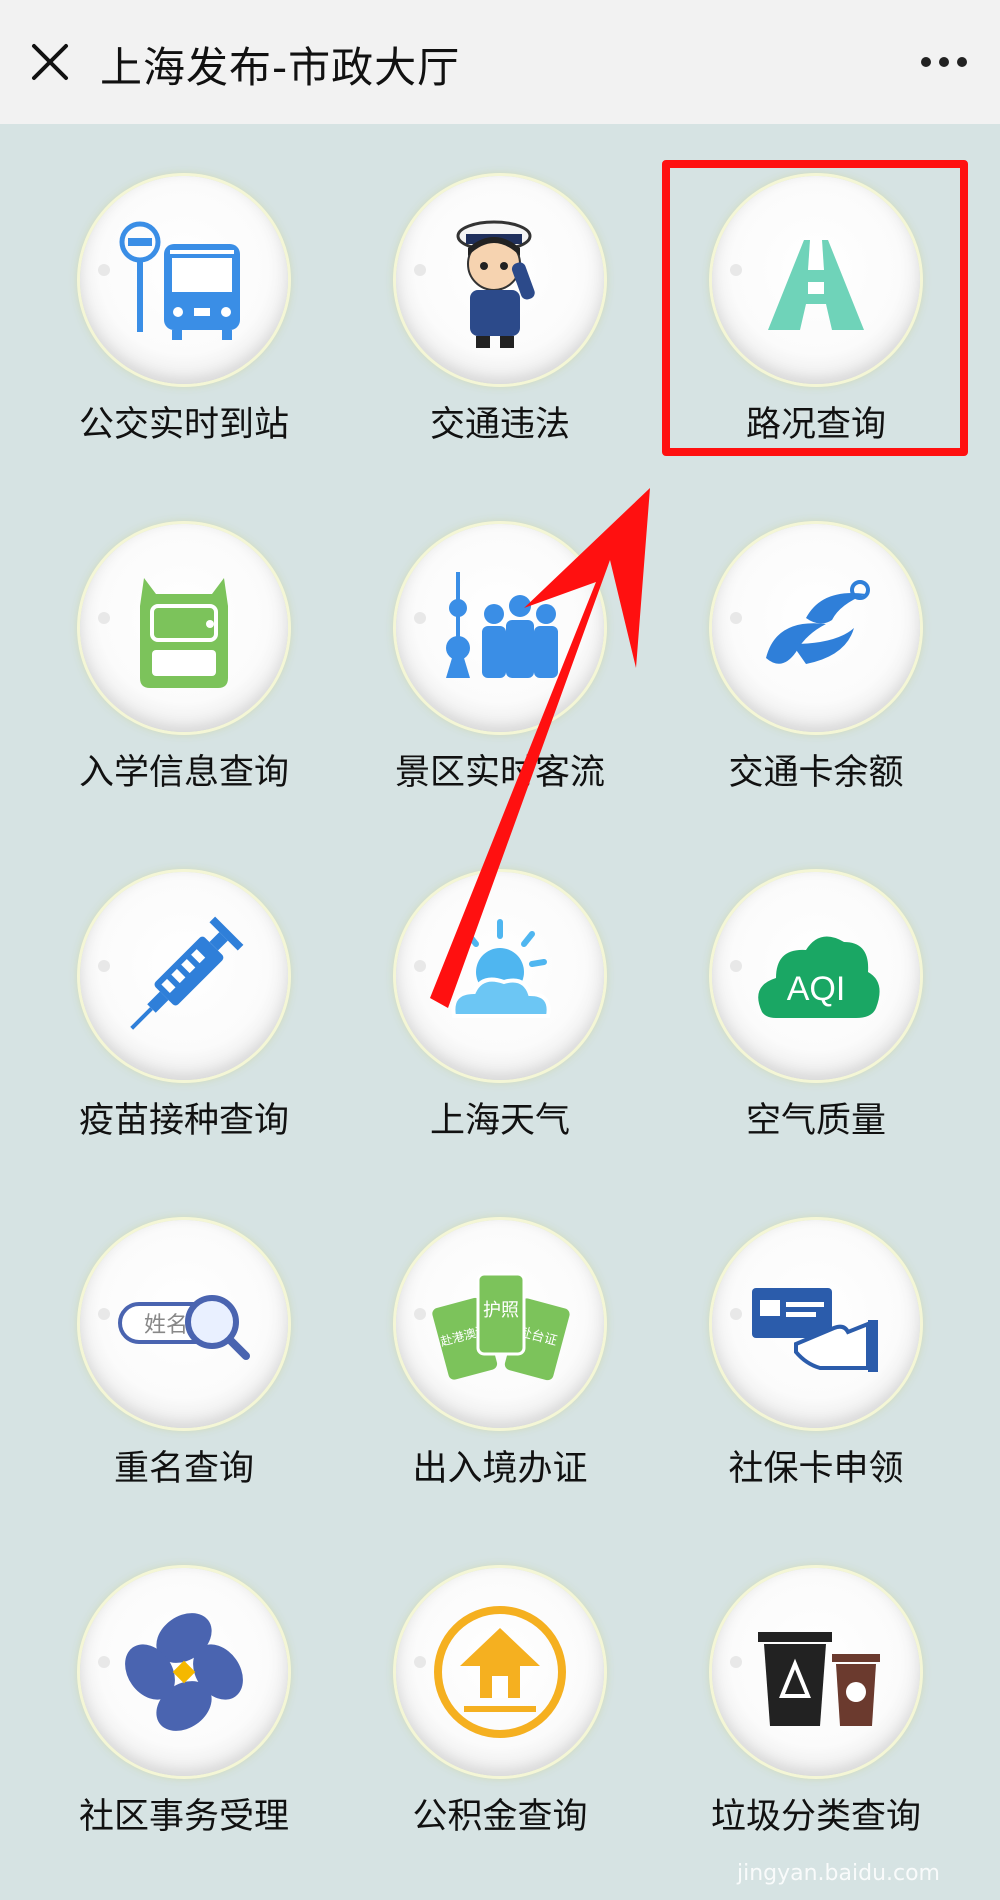 The width and height of the screenshot is (1000, 1900). Describe the element at coordinates (183, 1469) in the screenshot. I see `tile-label: 重名查询` at that location.